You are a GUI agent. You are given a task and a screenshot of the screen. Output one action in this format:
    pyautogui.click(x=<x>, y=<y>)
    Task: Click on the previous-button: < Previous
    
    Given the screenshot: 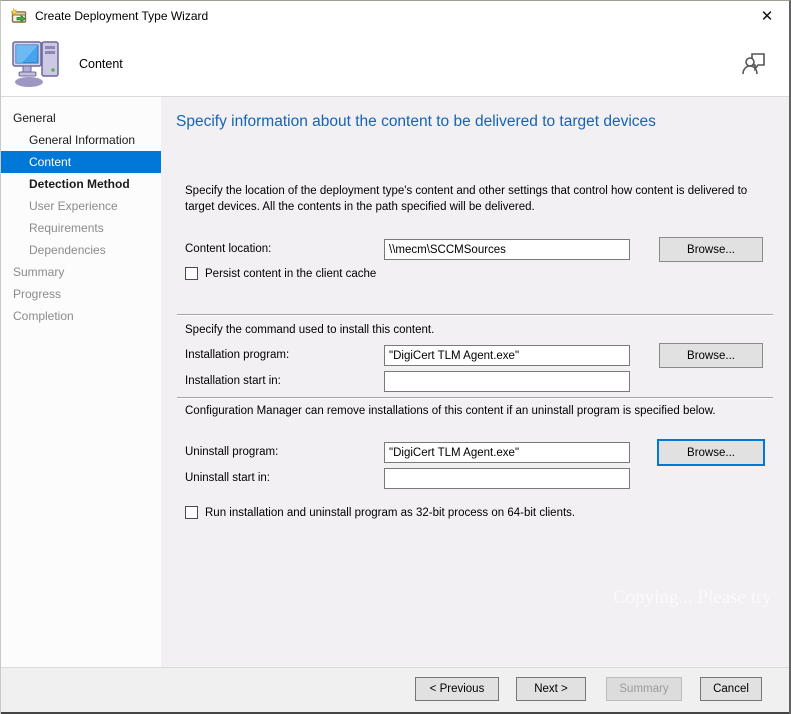 What is the action you would take?
    pyautogui.click(x=457, y=689)
    